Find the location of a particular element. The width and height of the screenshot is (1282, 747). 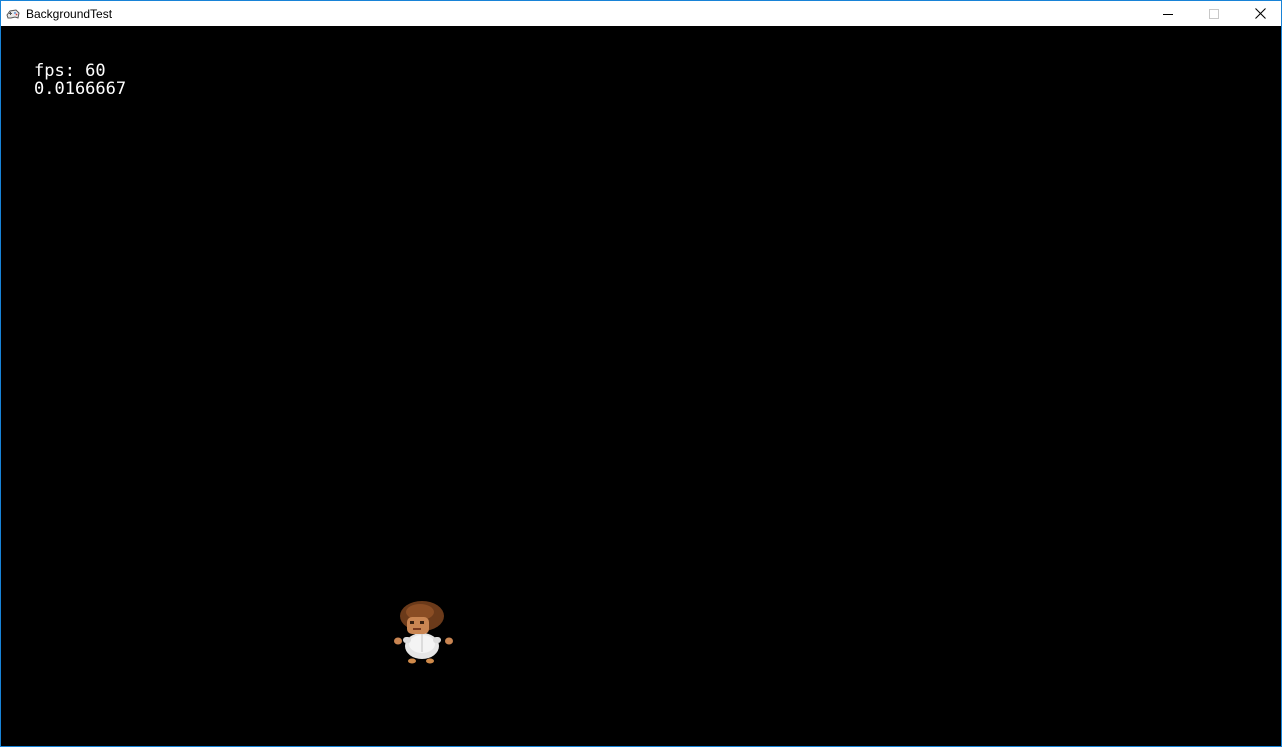

close-icon is located at coordinates (1260, 13).